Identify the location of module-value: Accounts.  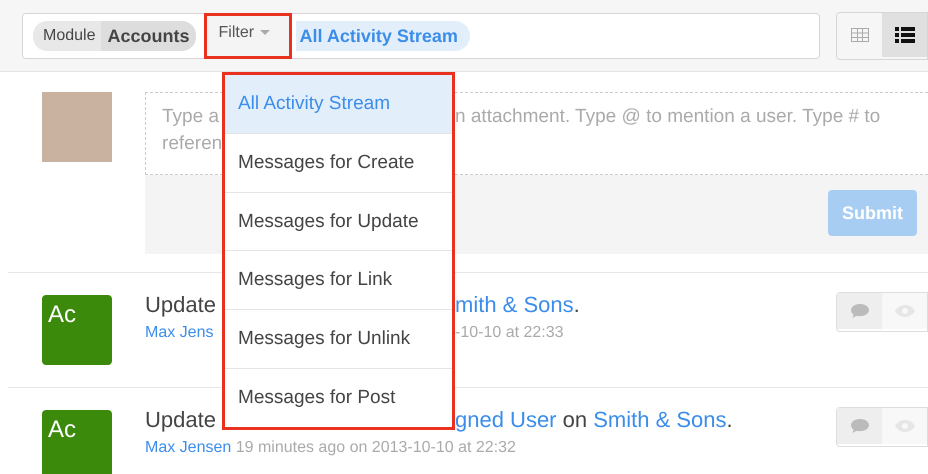
(148, 35).